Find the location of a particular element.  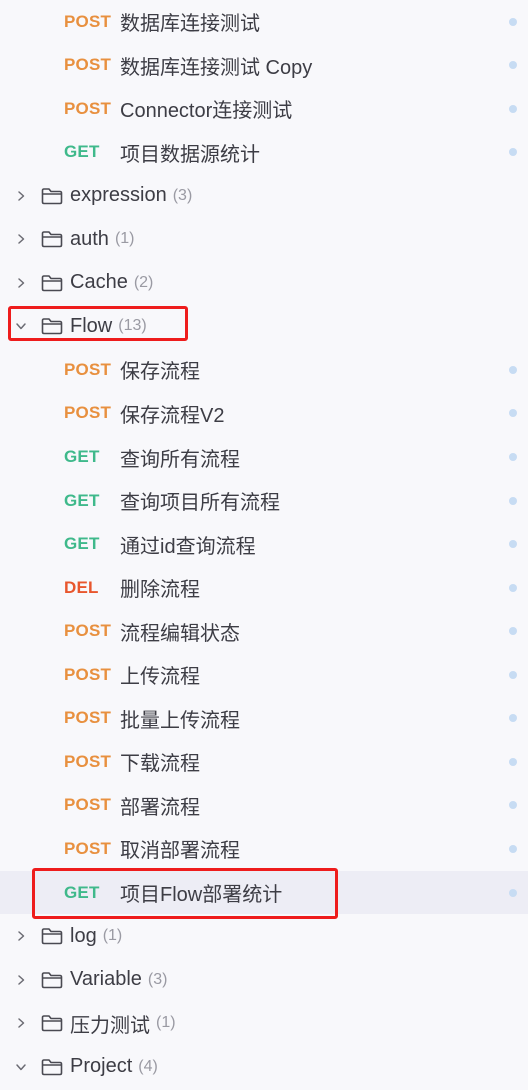

folder-item: Cache (2) is located at coordinates (264, 282).